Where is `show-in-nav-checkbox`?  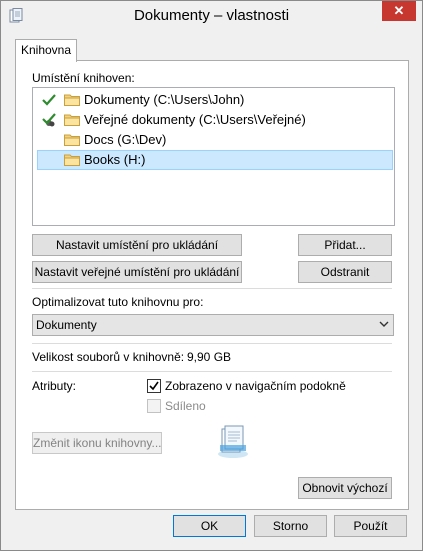
show-in-nav-checkbox is located at coordinates (154, 386).